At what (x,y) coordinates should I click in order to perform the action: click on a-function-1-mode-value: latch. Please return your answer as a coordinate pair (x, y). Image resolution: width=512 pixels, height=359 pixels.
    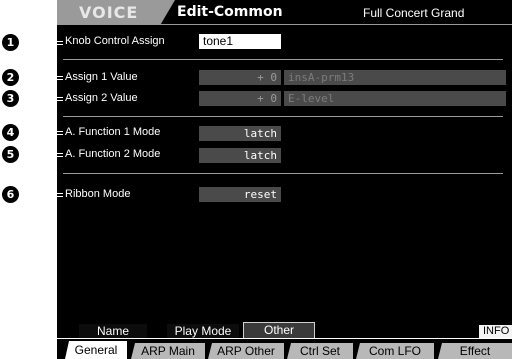
    Looking at the image, I should click on (240, 133).